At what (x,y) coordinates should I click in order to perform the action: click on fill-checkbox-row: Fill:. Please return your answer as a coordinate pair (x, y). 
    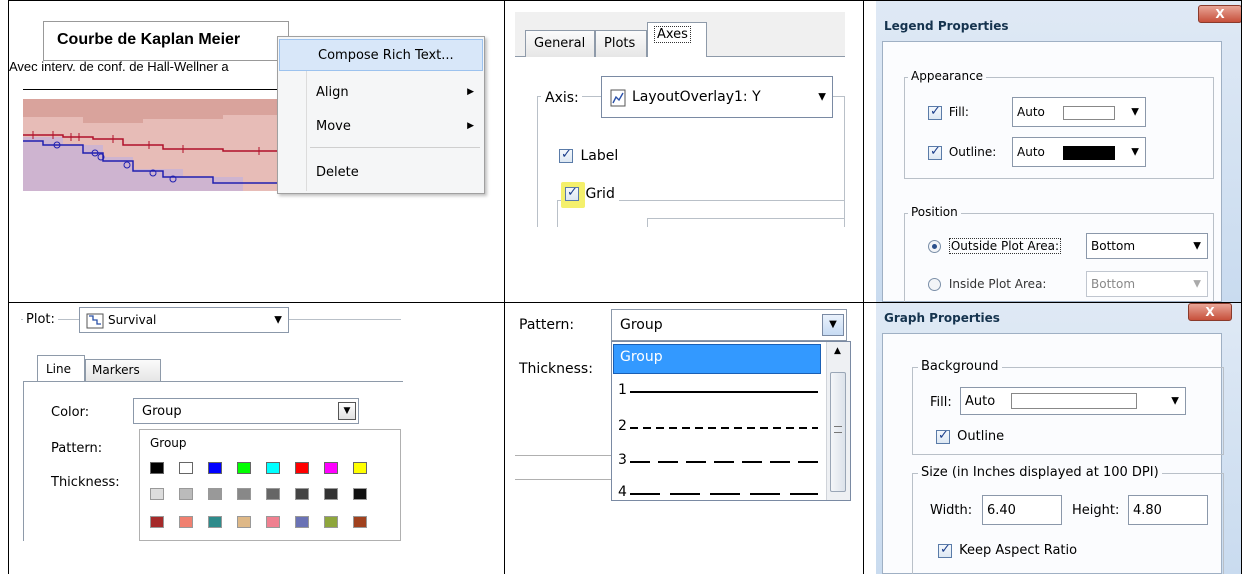
    Looking at the image, I should click on (948, 112).